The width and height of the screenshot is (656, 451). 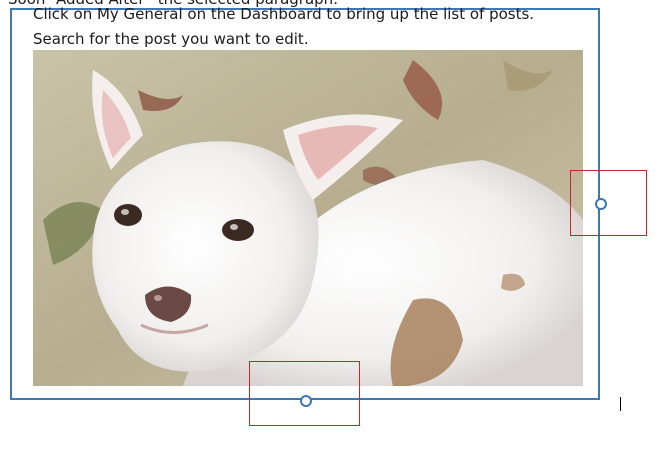 What do you see at coordinates (304, 393) in the screenshot?
I see `highlight-box-bottom-handle` at bounding box center [304, 393].